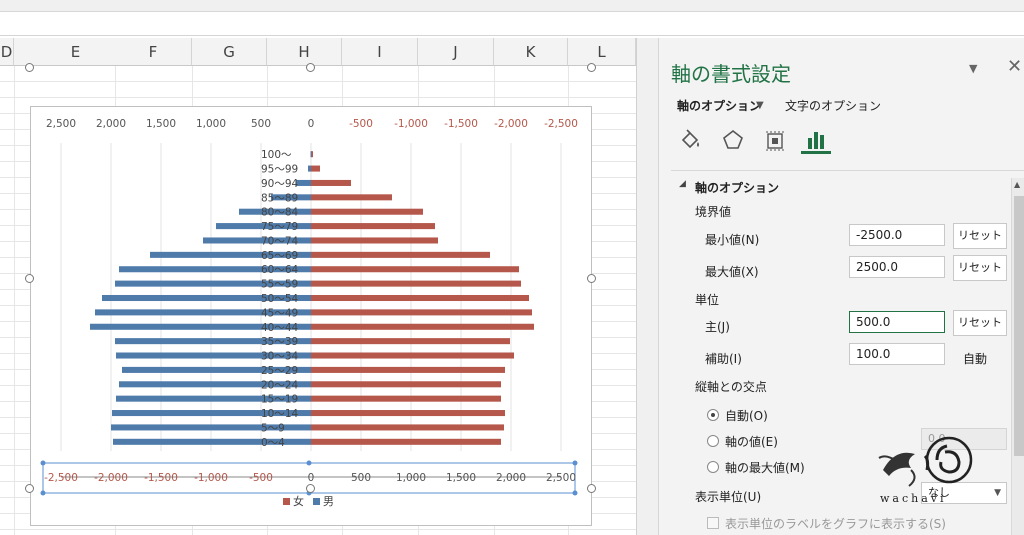 Image resolution: width=1024 pixels, height=535 pixels. Describe the element at coordinates (211, 478) in the screenshot. I see `bottom-axis-tick-label: -1,000` at that location.